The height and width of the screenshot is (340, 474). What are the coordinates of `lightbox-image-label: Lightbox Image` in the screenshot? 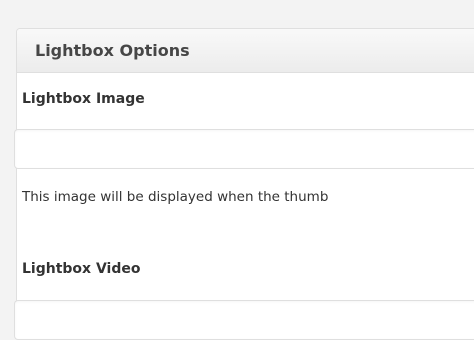 It's located at (83, 99).